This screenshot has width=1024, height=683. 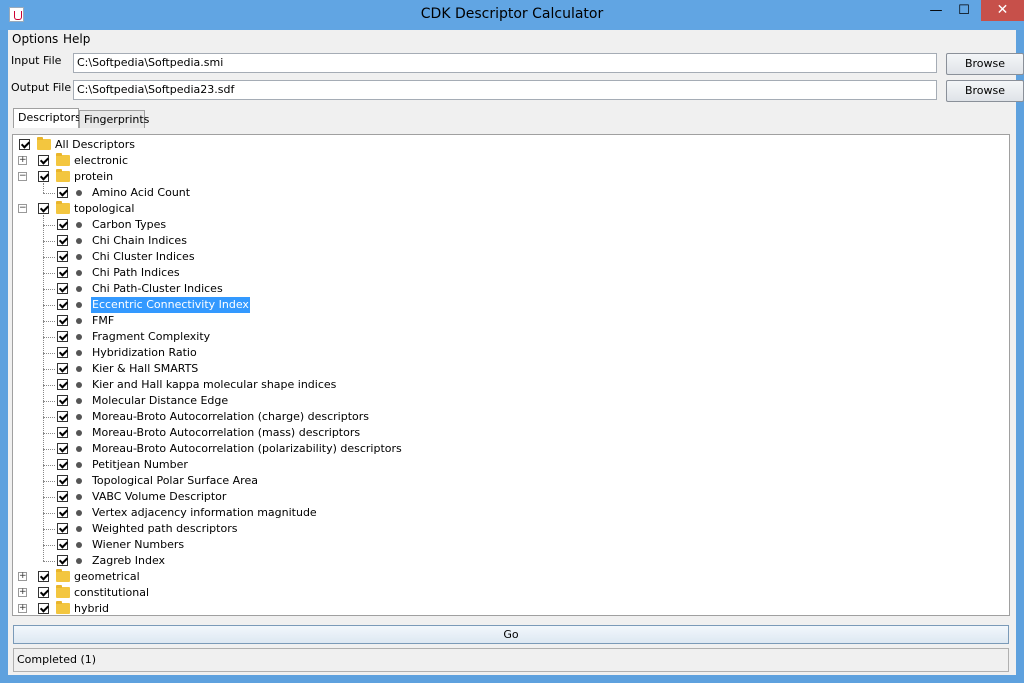 I want to click on tree-leaf-row: Carbon Types, so click(x=313, y=225).